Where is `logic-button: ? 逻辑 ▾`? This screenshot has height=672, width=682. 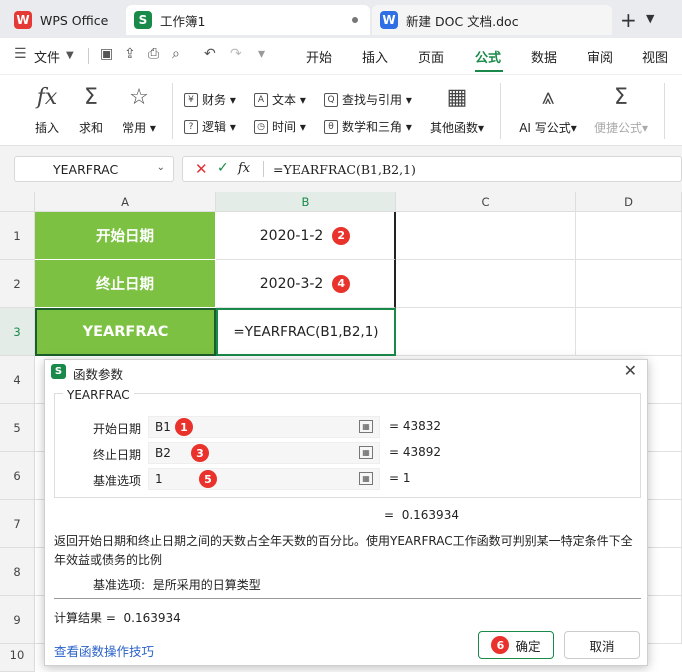
logic-button: ? 逻辑 ▾ is located at coordinates (210, 126).